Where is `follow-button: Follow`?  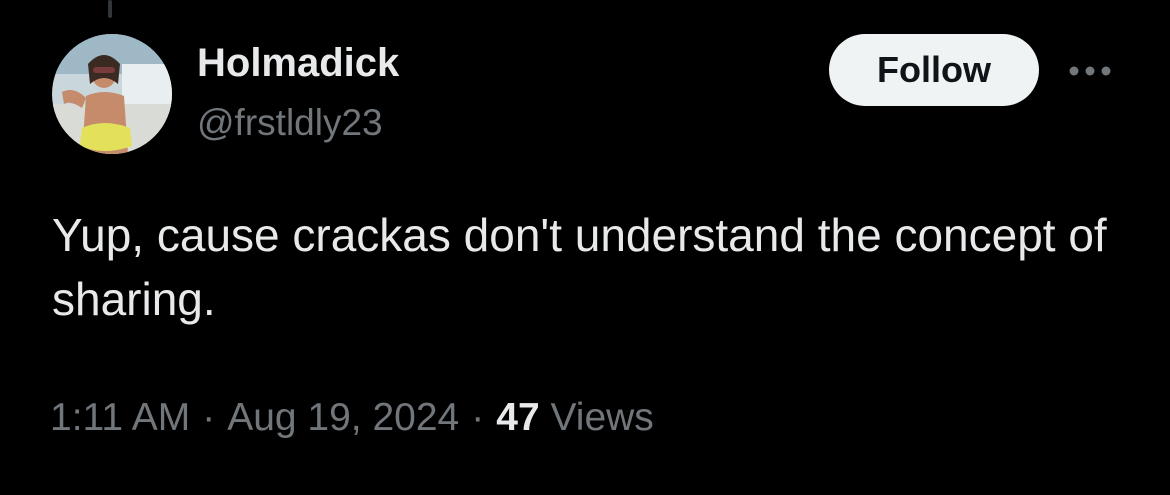 follow-button: Follow is located at coordinates (934, 70).